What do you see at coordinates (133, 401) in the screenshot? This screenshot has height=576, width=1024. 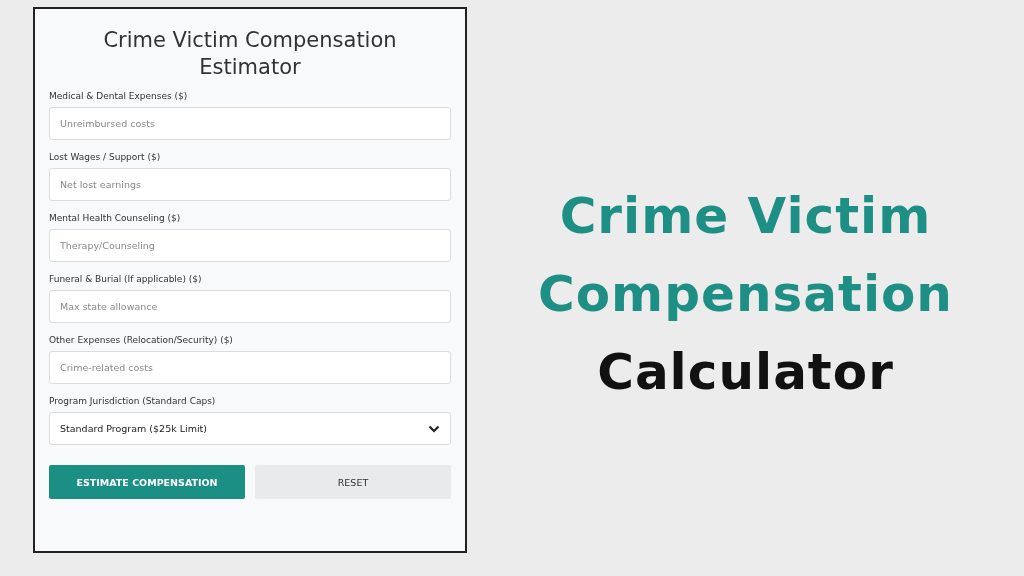 I see `field-label: Program Jurisdiction (Standard Caps)` at bounding box center [133, 401].